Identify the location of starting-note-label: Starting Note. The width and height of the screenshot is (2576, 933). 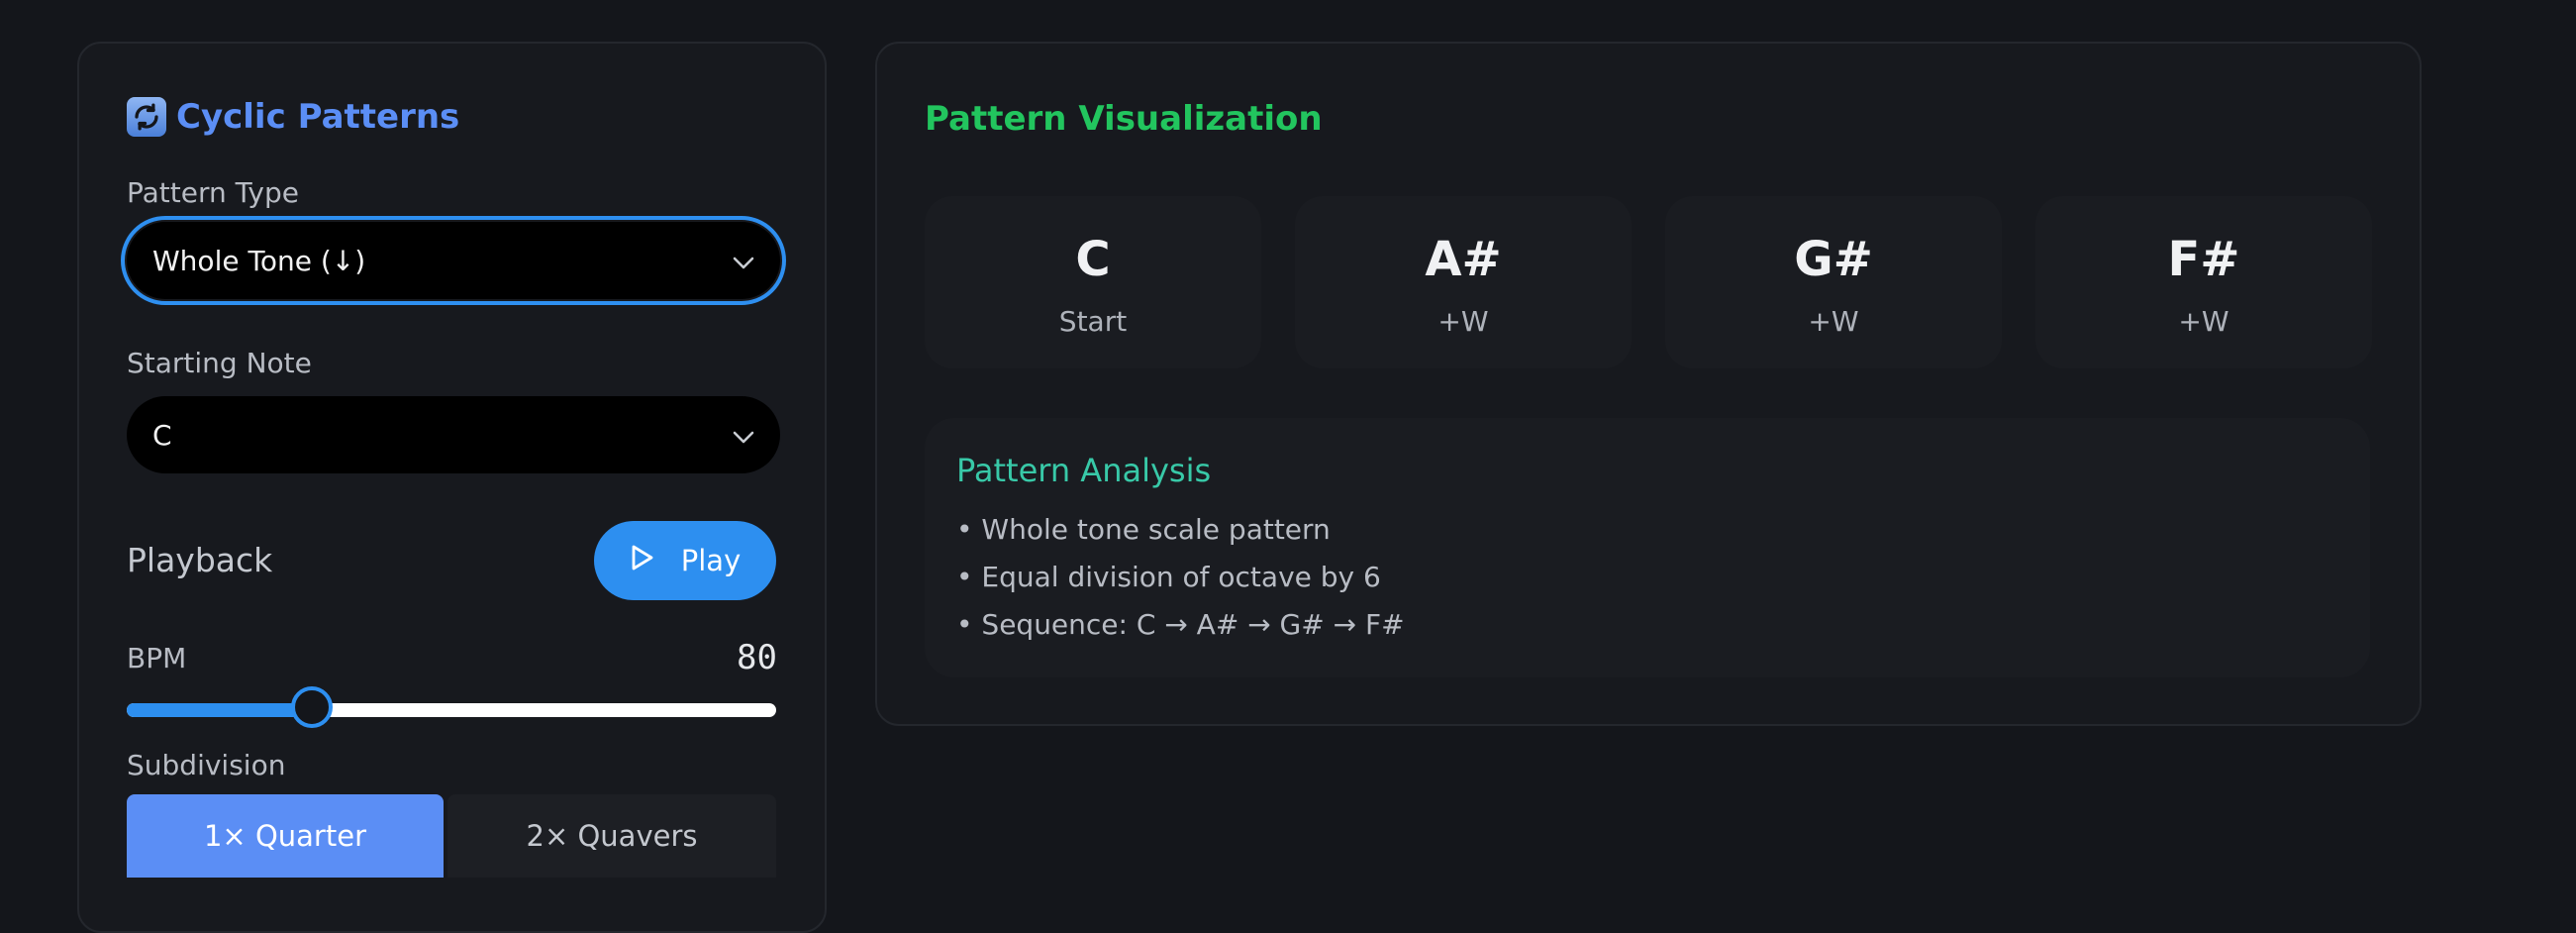
(220, 363).